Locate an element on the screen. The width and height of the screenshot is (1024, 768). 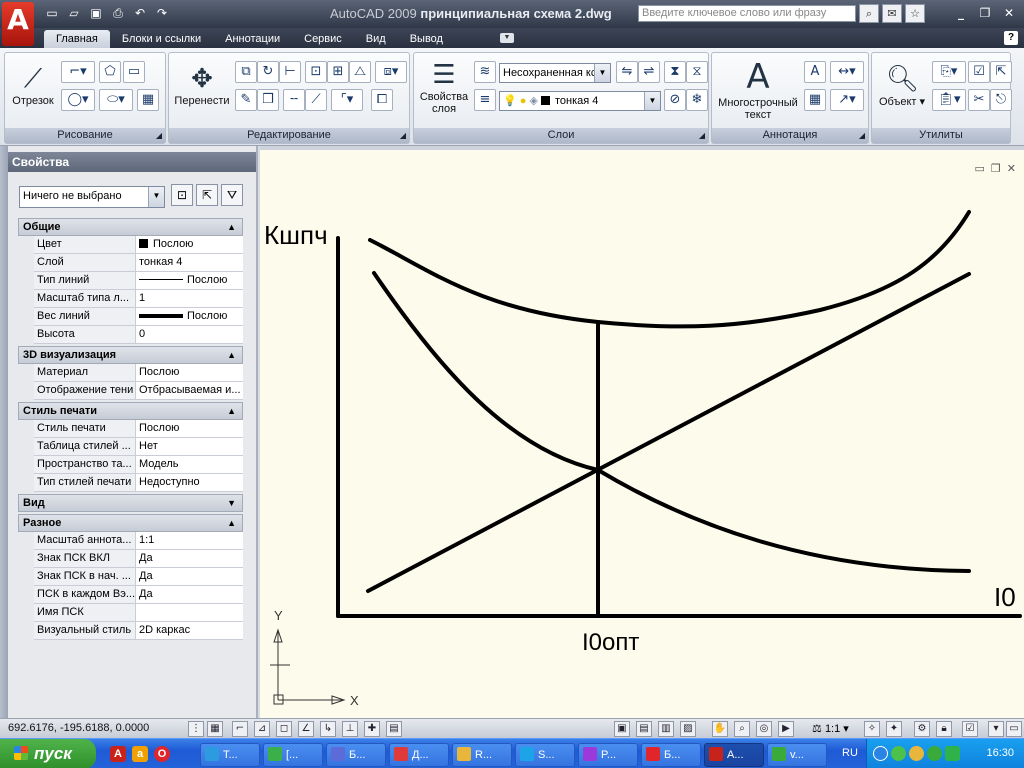
select-objects-icon: ⇱ is located at coordinates (207, 195).